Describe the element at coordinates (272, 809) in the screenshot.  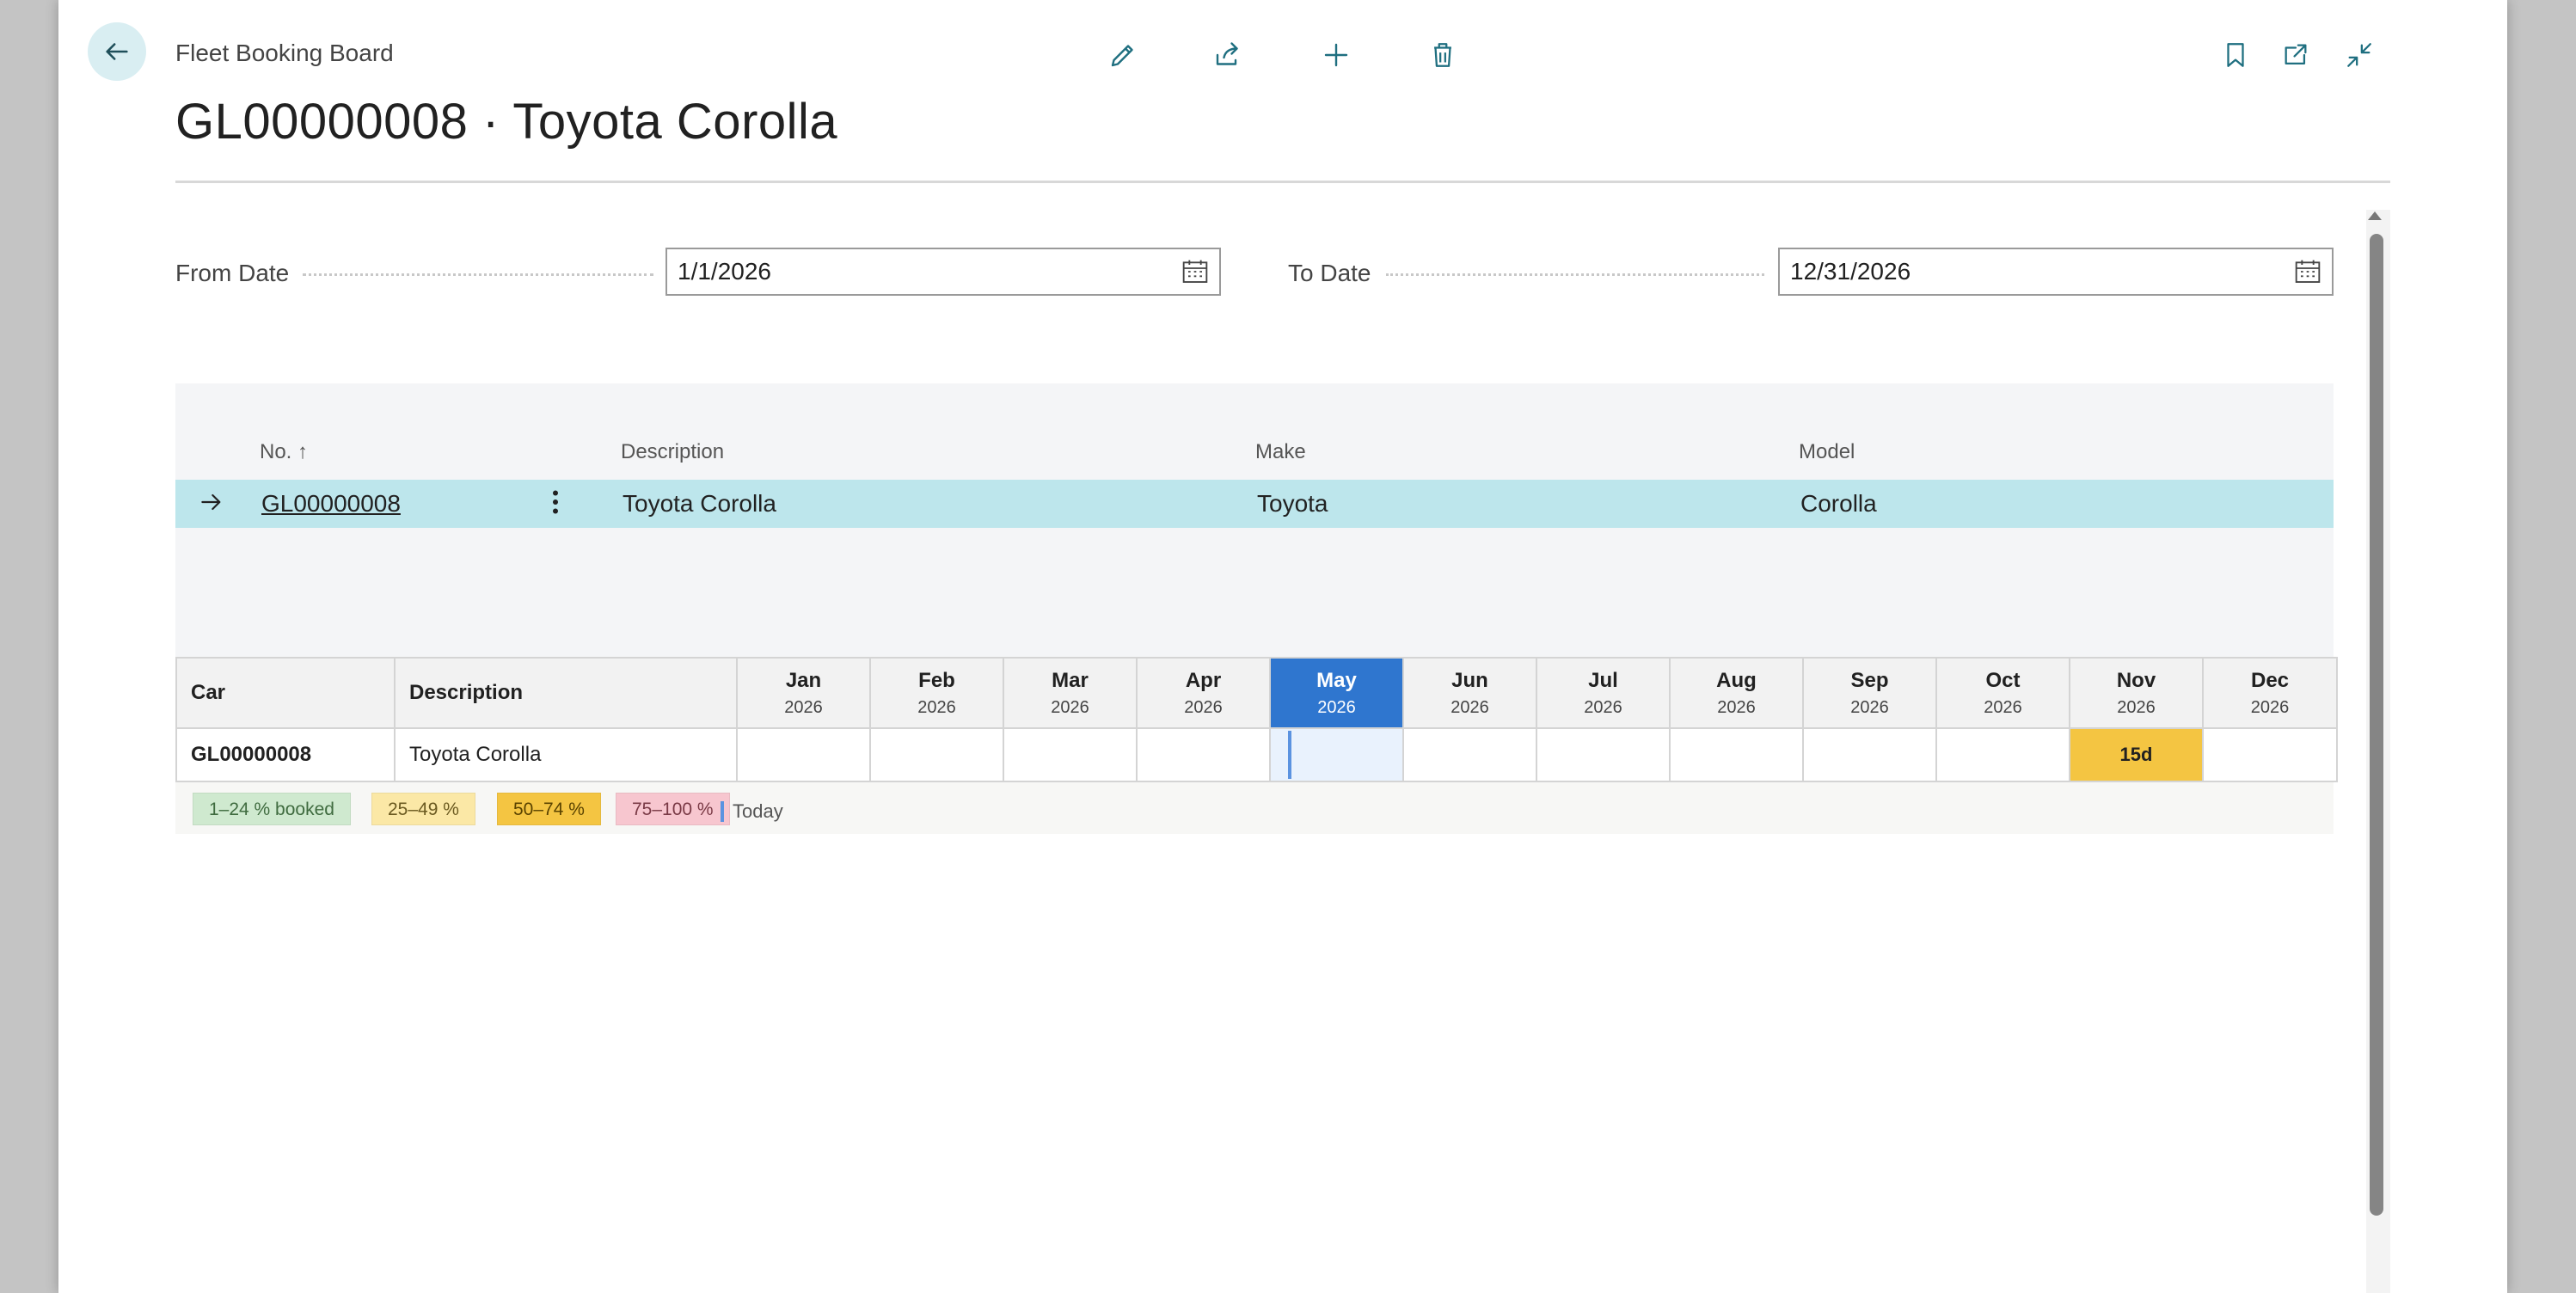
I see `legend-item: 1–24 % booked` at that location.